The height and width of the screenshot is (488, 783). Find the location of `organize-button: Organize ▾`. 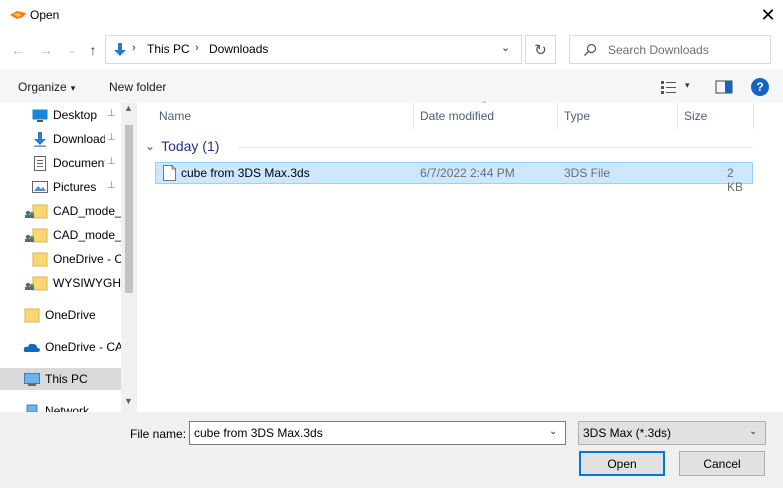

organize-button: Organize ▾ is located at coordinates (46, 87).